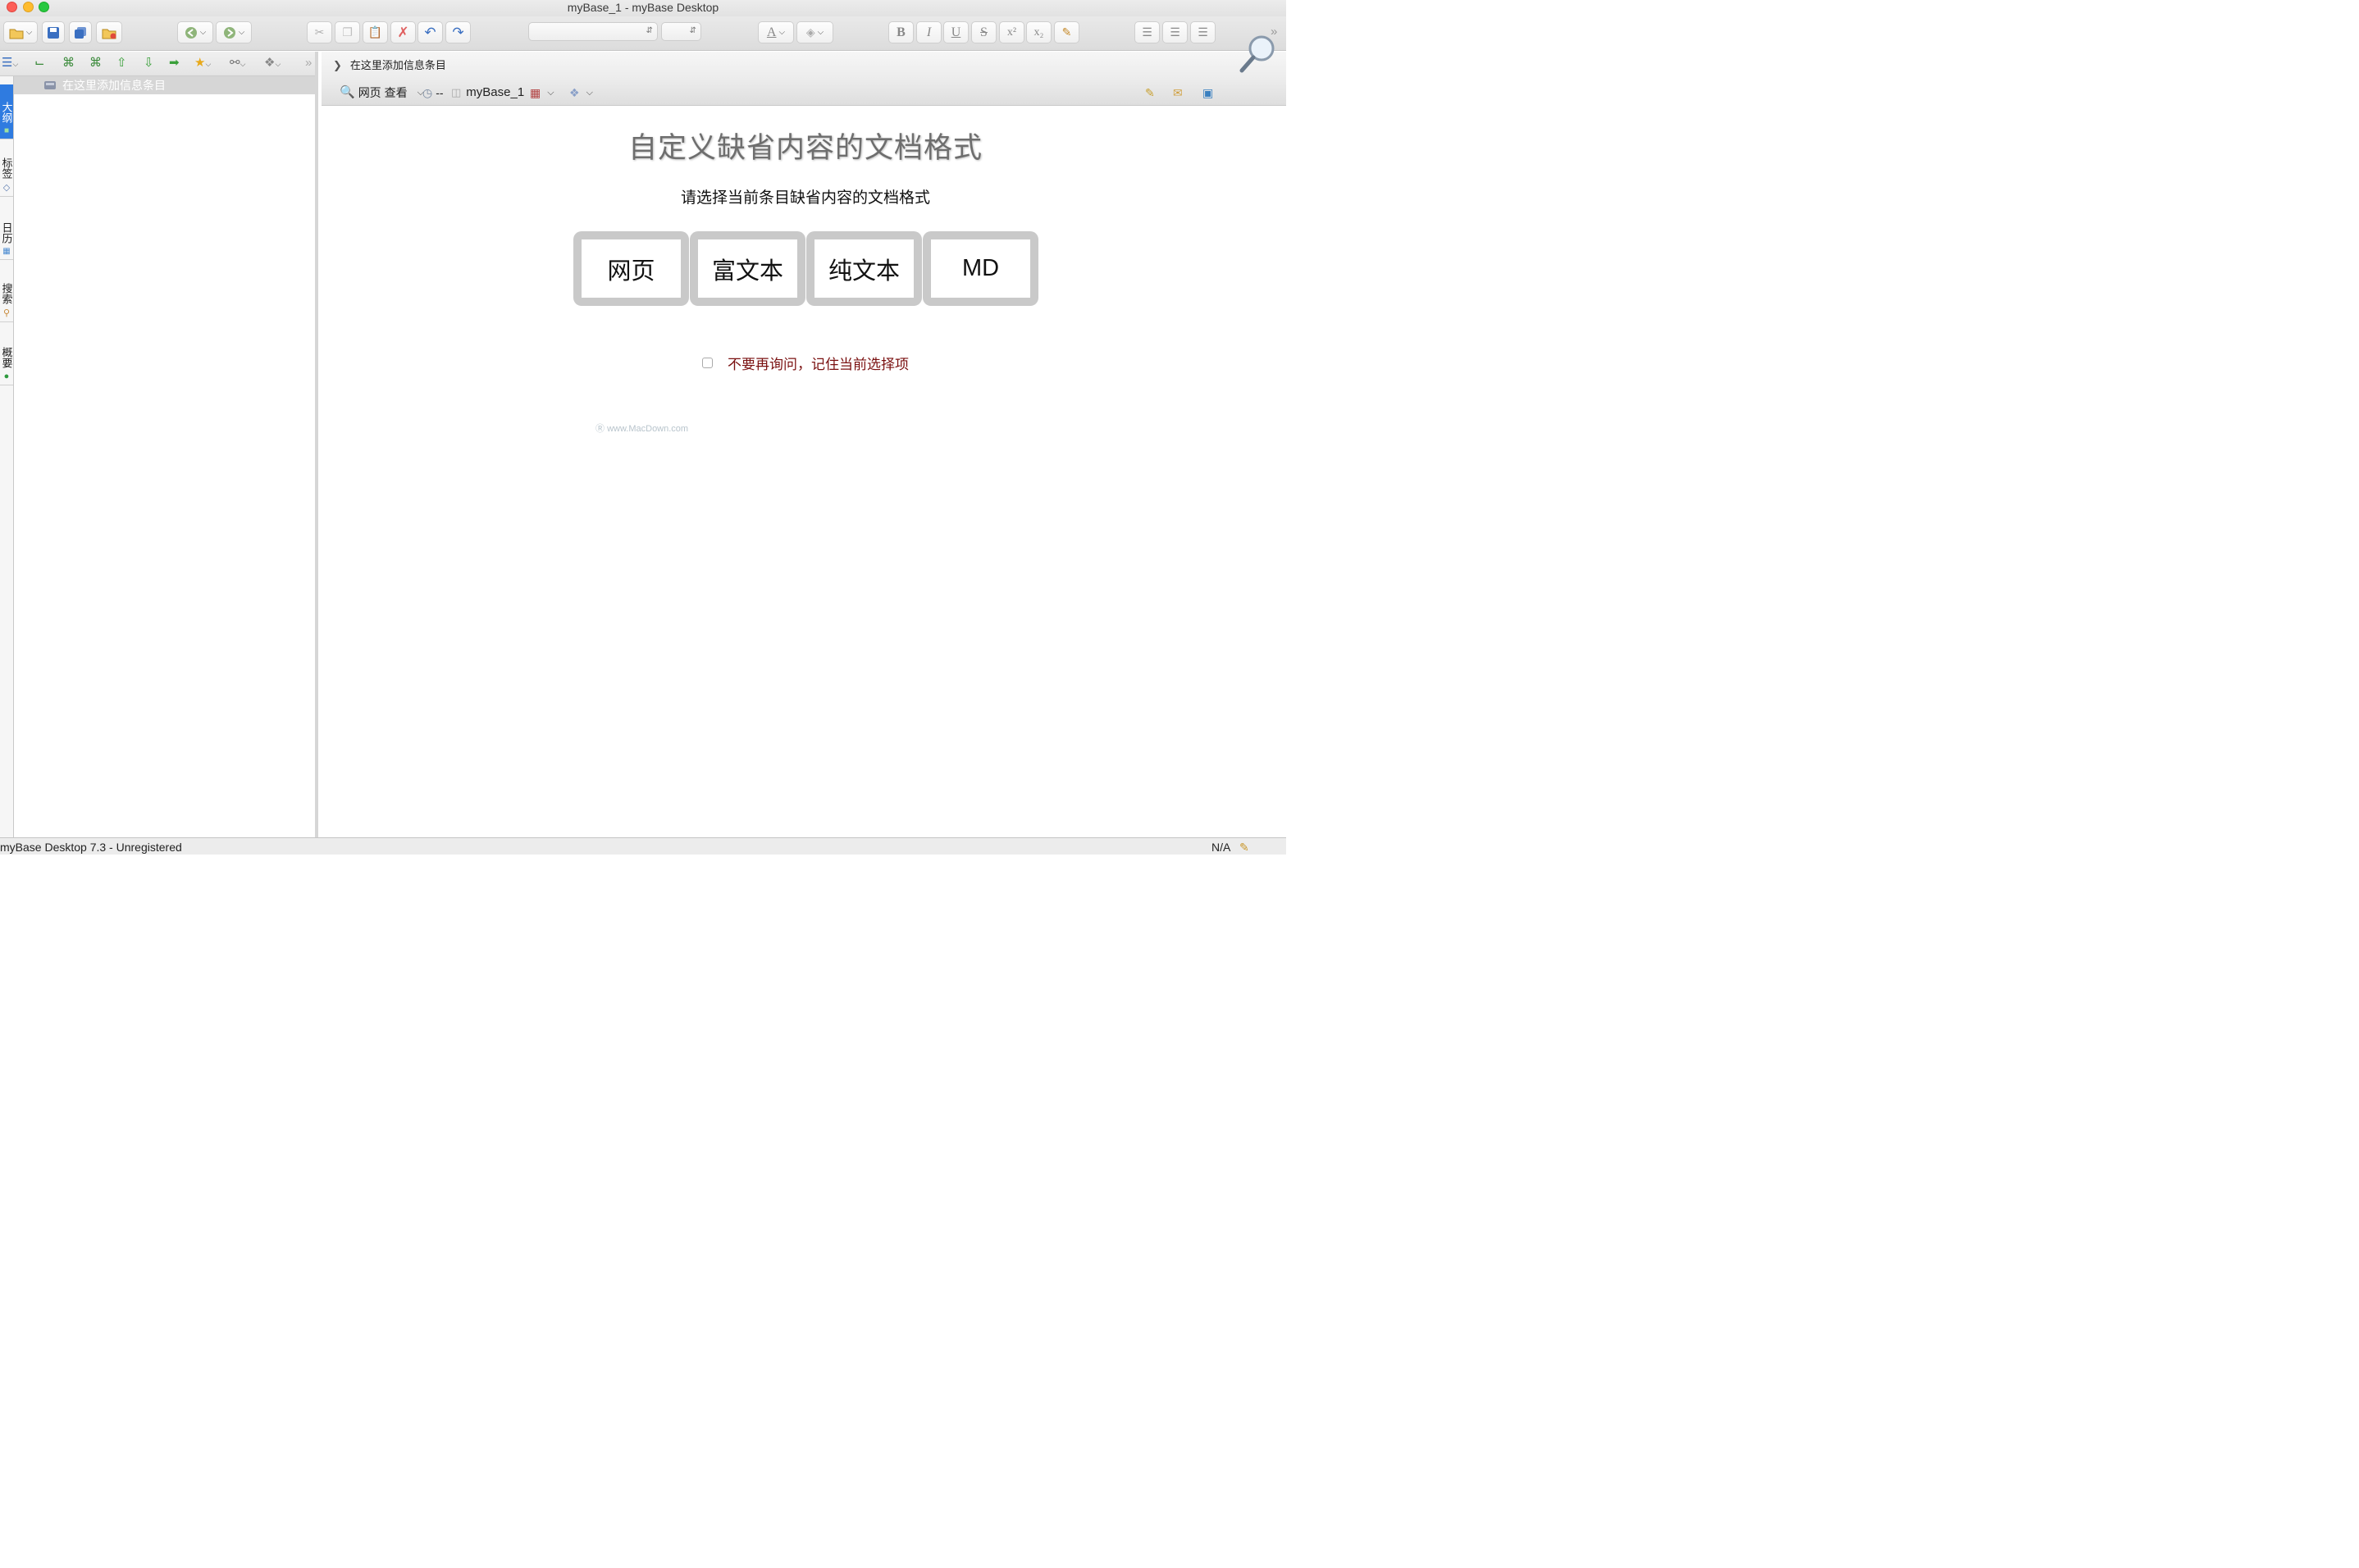 This screenshot has height=1568, width=2359. What do you see at coordinates (6, 168) in the screenshot?
I see `tab-tags: 标签 ◇` at bounding box center [6, 168].